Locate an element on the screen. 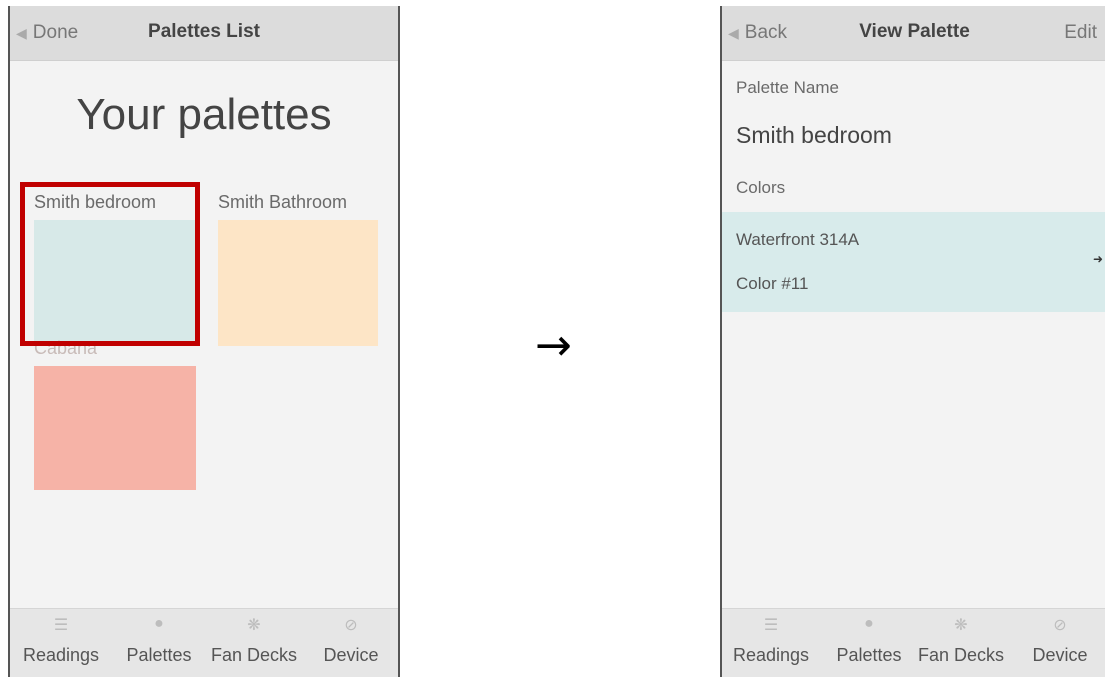 The image size is (1105, 677). palette-name-value: Smith bedroom is located at coordinates (814, 135).